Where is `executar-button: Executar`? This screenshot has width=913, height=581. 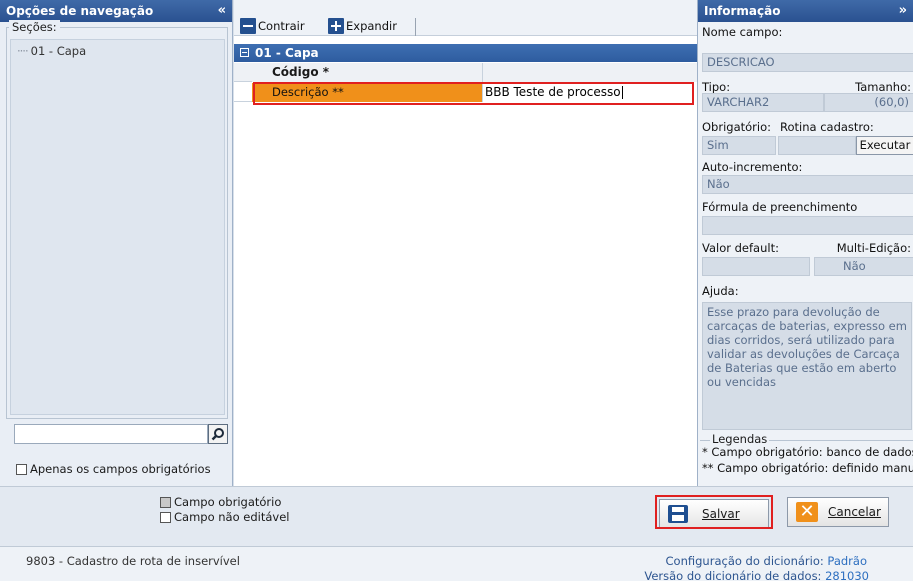
executar-button: Executar is located at coordinates (884, 145).